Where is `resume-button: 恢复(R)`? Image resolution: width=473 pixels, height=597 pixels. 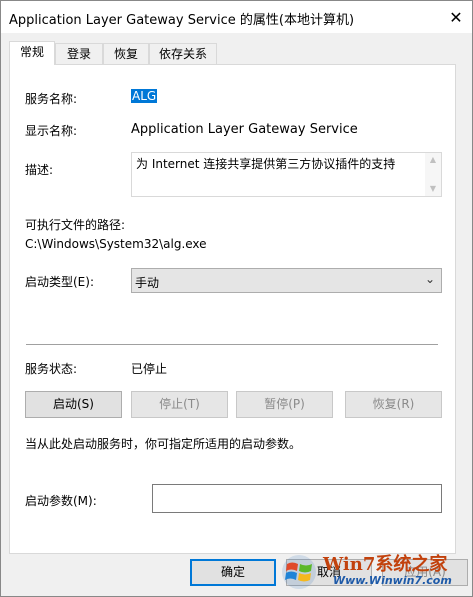
resume-button: 恢复(R) is located at coordinates (393, 404).